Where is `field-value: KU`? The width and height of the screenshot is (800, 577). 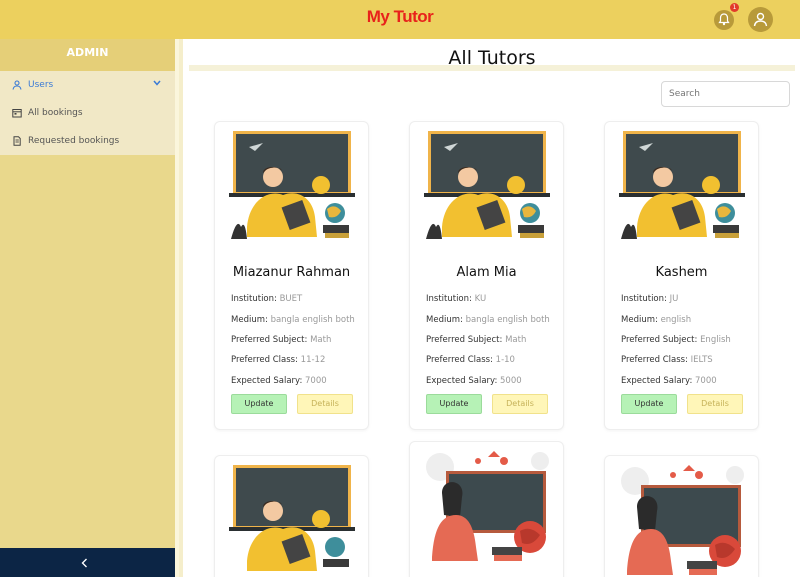 field-value: KU is located at coordinates (480, 299).